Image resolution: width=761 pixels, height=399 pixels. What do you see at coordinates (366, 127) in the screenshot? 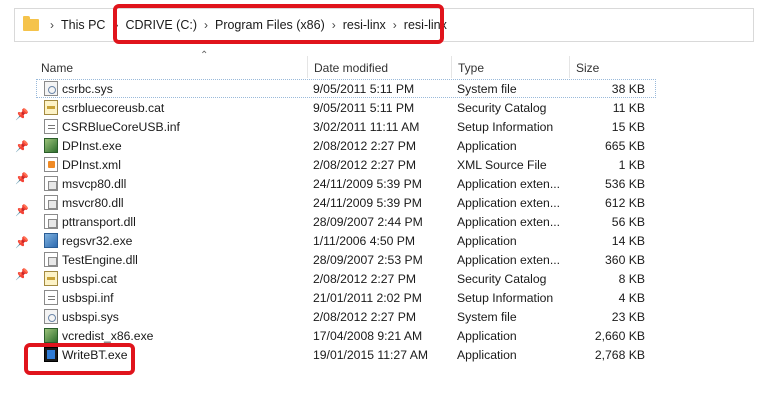
I see `file-date-modified: 3/02/2011 11:11 AM` at bounding box center [366, 127].